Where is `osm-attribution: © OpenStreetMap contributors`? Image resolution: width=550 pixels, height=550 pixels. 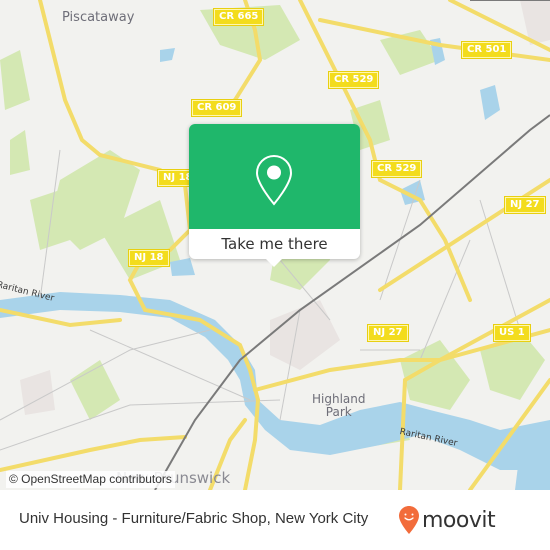
osm-attribution: © OpenStreetMap contributors is located at coordinates (90, 479).